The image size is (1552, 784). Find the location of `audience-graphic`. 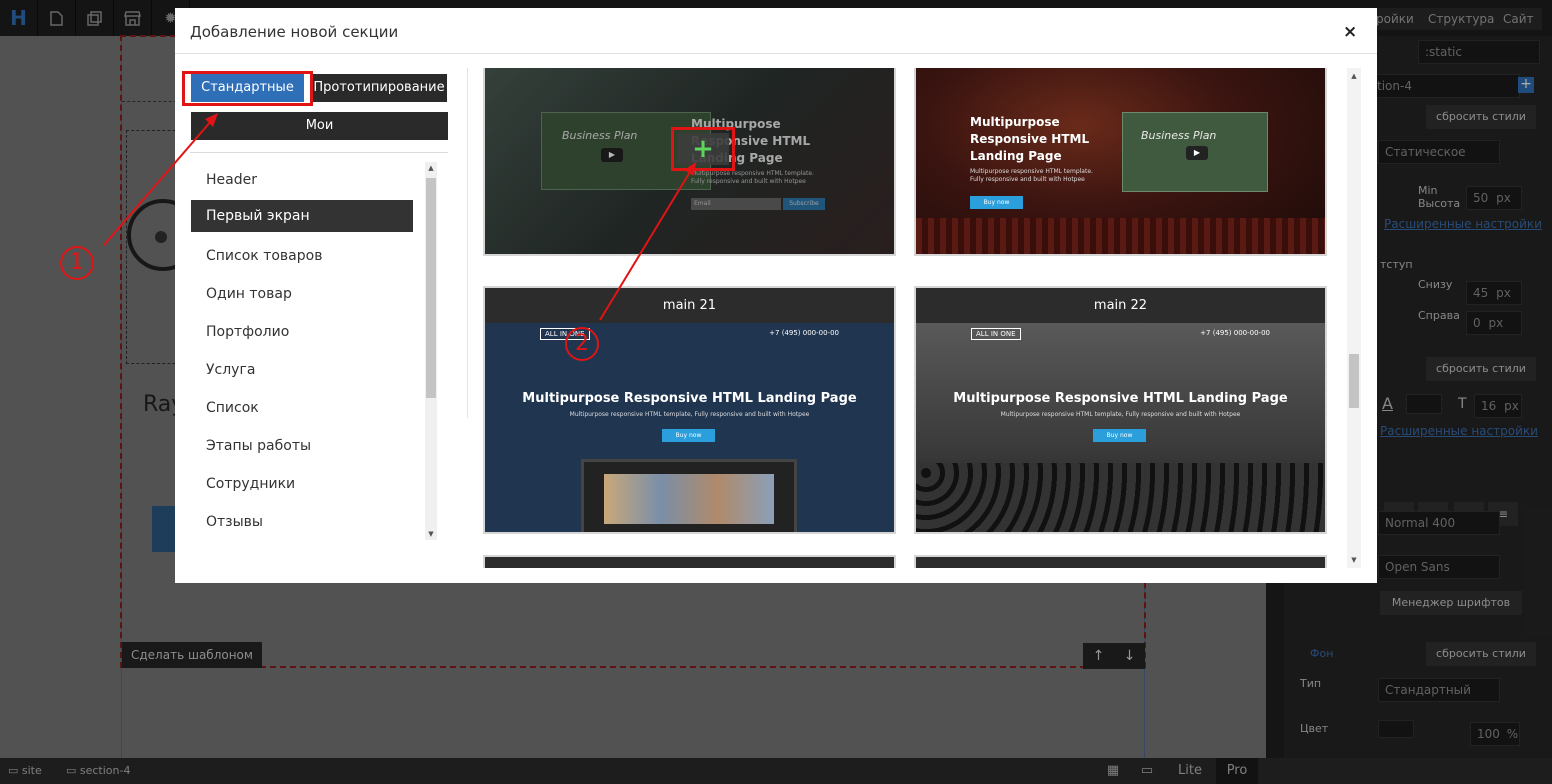

audience-graphic is located at coordinates (1120, 497).